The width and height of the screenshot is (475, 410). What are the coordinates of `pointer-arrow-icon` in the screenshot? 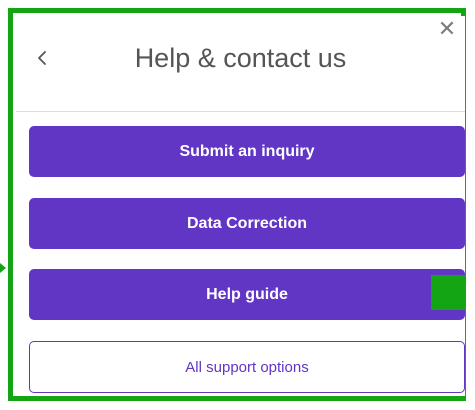 It's located at (3, 268).